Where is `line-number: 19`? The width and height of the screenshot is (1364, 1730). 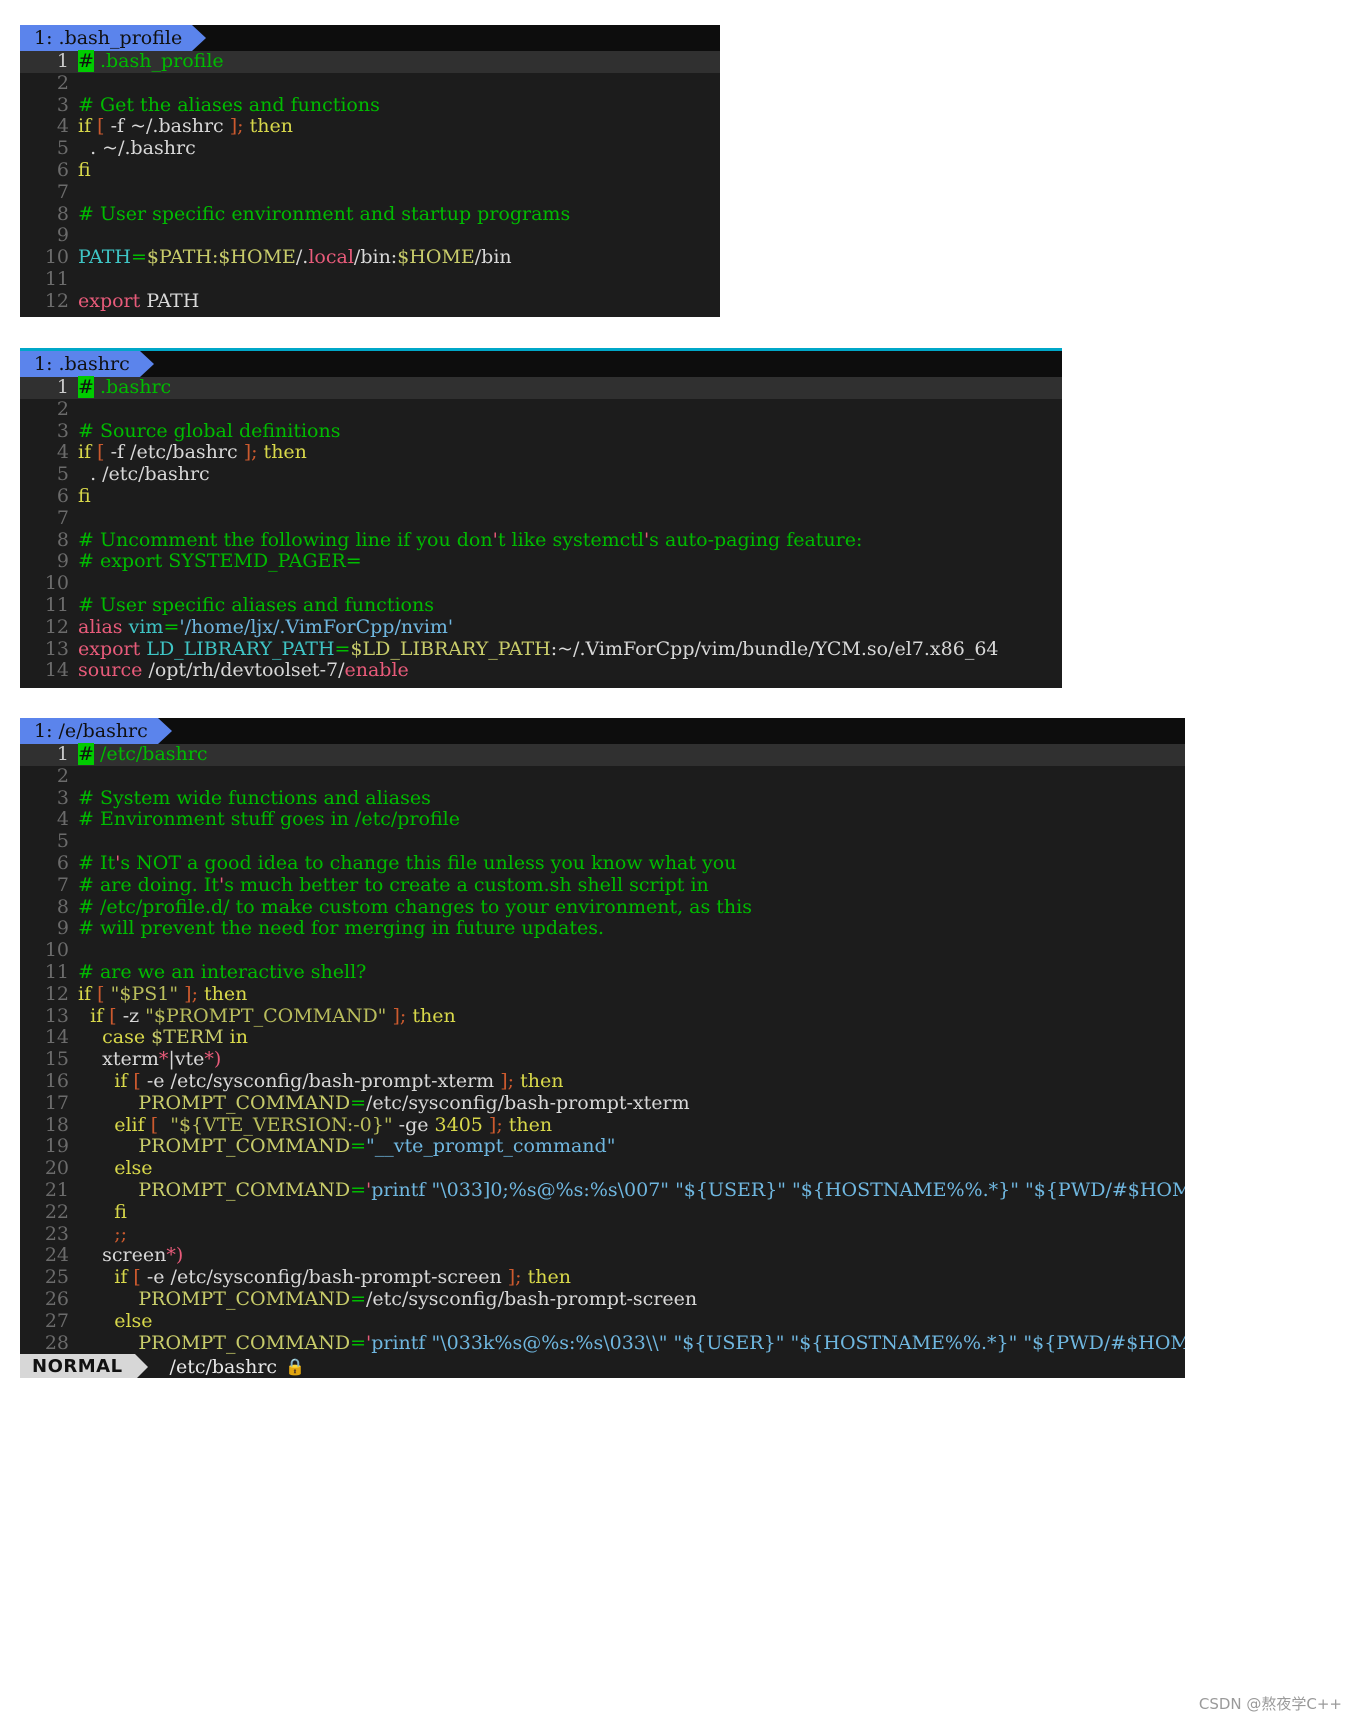
line-number: 19 is located at coordinates (56, 1146).